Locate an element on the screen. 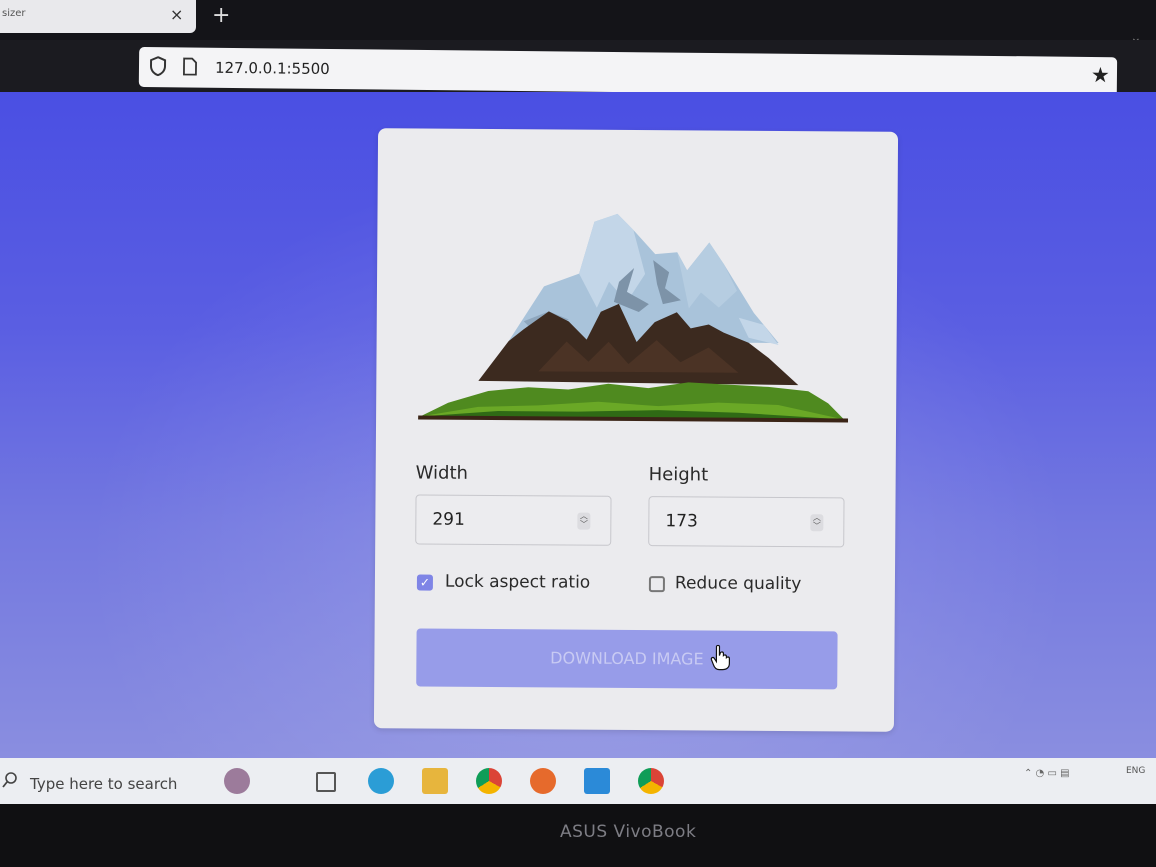  height-value: 173 is located at coordinates (681, 521).